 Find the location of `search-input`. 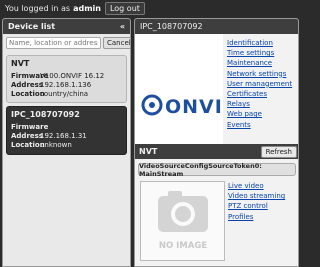

search-input is located at coordinates (53, 43).